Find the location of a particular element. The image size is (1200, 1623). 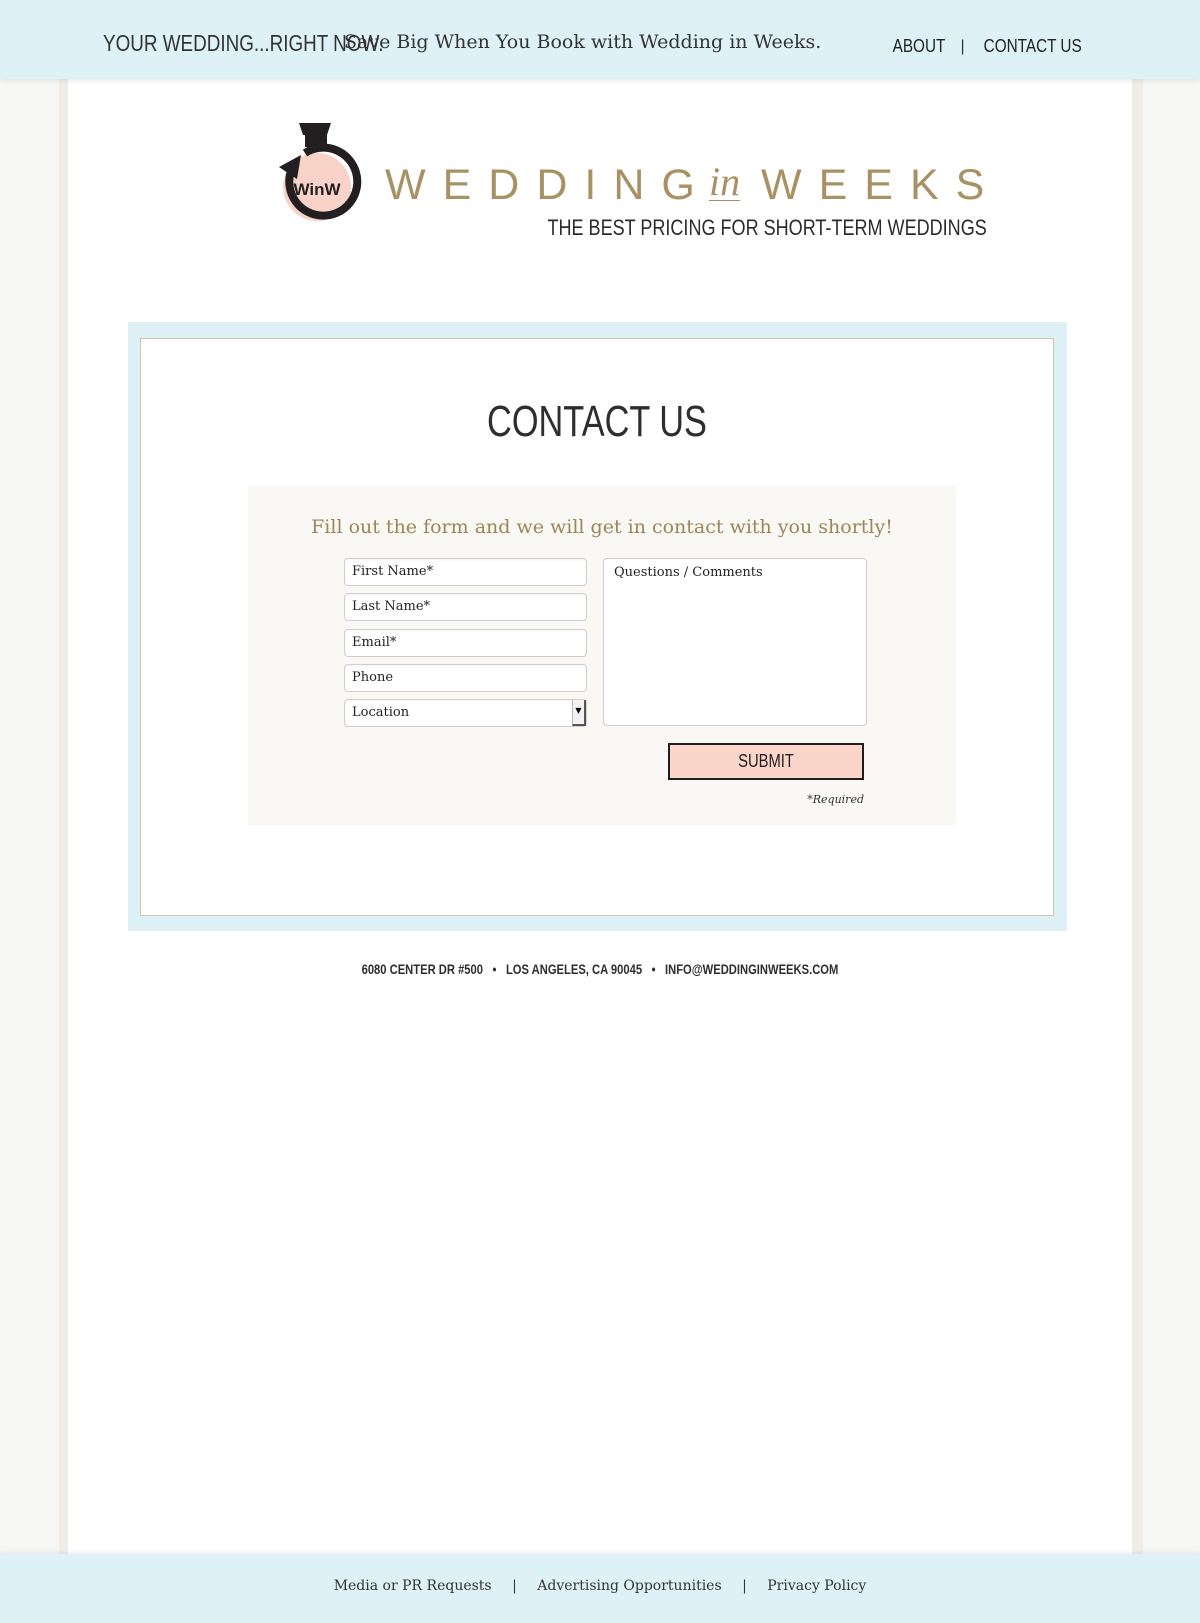

last-name-input is located at coordinates (465, 606).